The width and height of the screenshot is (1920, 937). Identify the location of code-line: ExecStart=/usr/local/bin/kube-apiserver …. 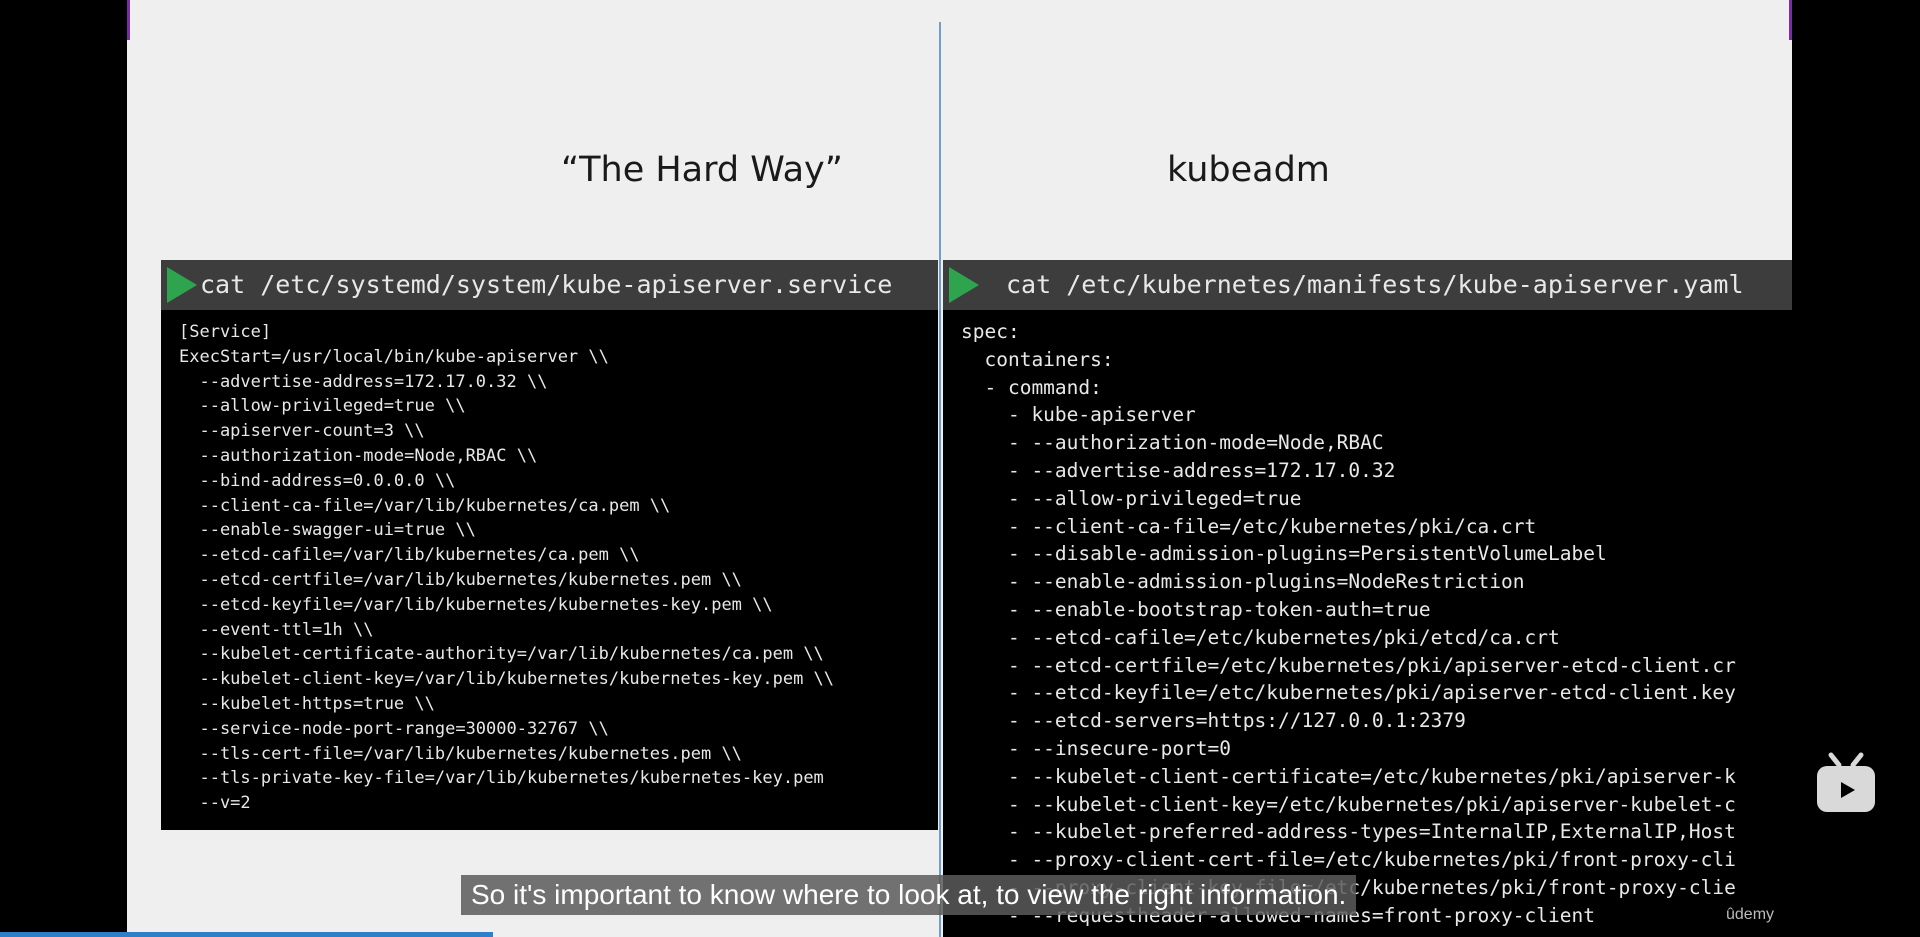
(394, 356).